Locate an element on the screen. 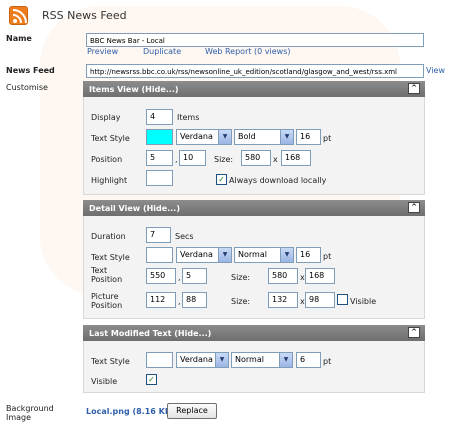 The height and width of the screenshot is (426, 450). view-feed-link: View is located at coordinates (435, 70).